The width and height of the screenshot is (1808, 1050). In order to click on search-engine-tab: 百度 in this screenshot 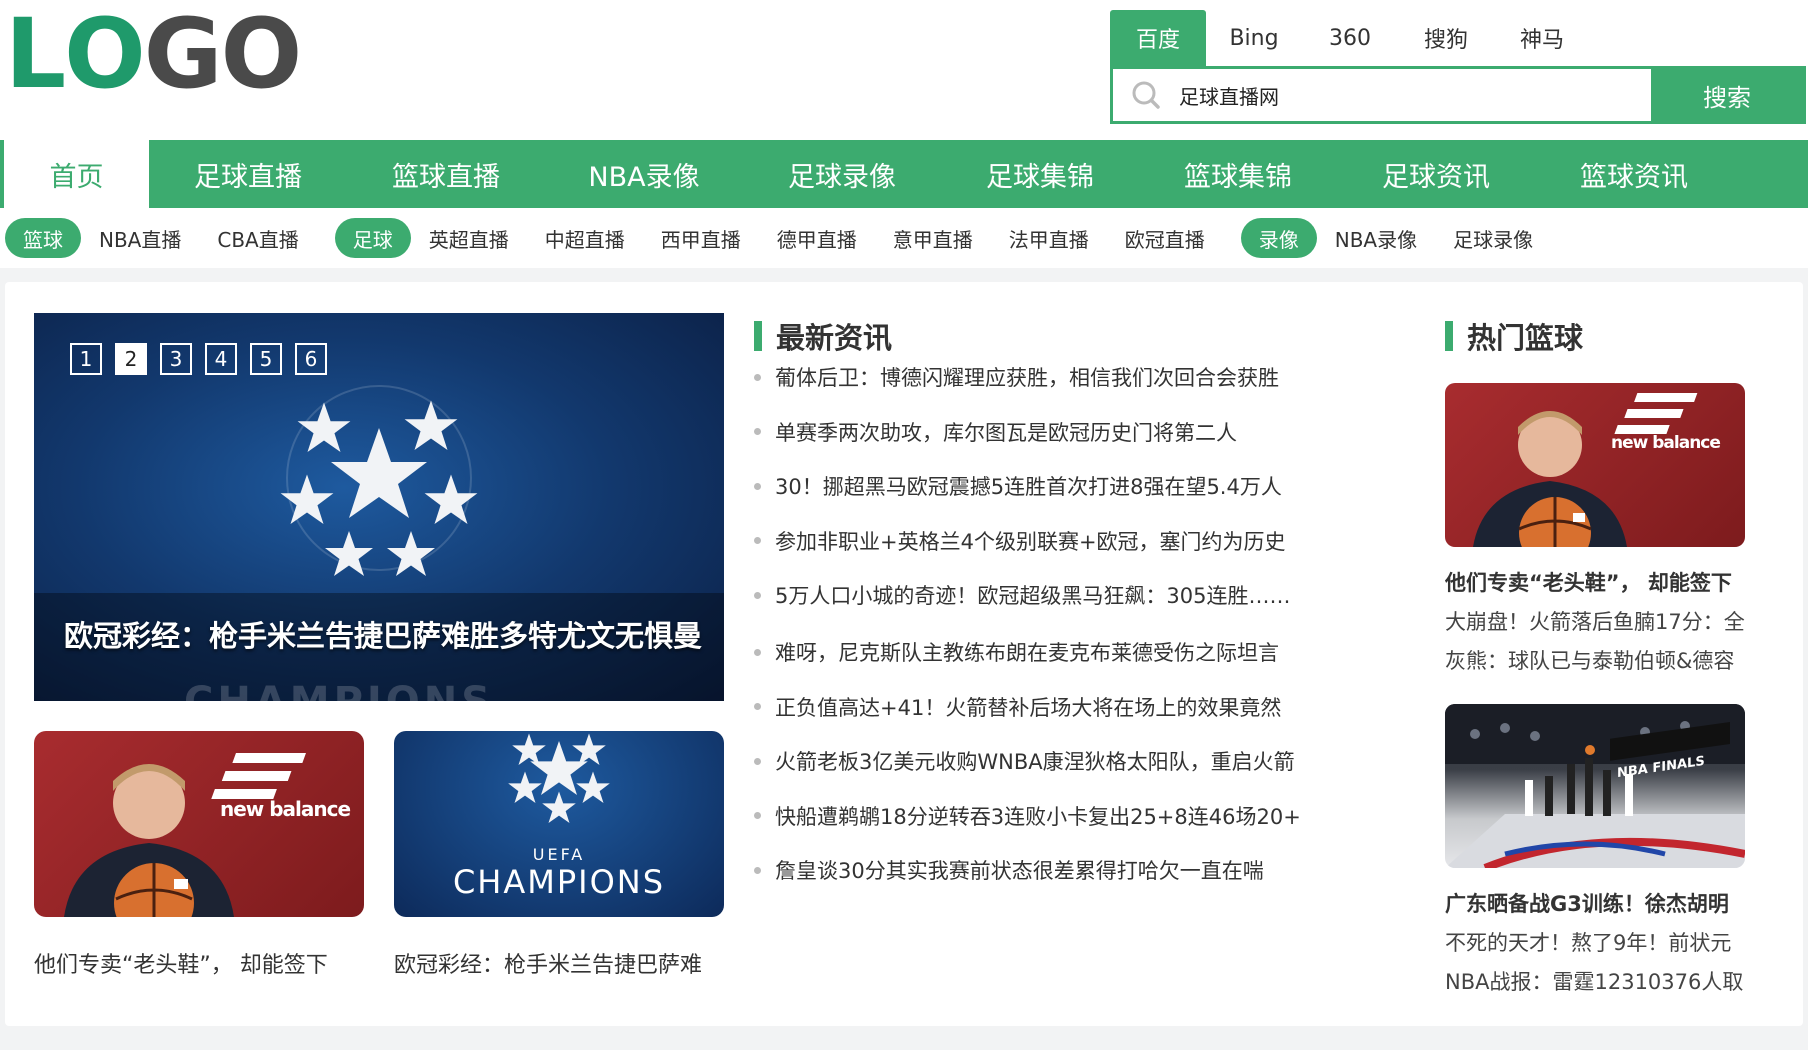, I will do `click(1158, 38)`.